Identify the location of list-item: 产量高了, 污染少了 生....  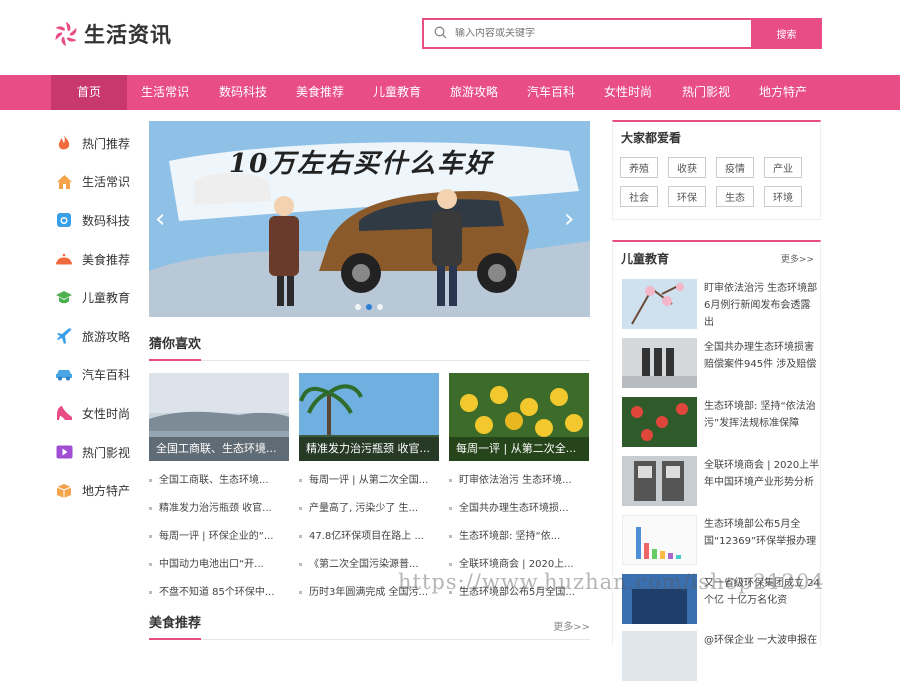
(369, 514).